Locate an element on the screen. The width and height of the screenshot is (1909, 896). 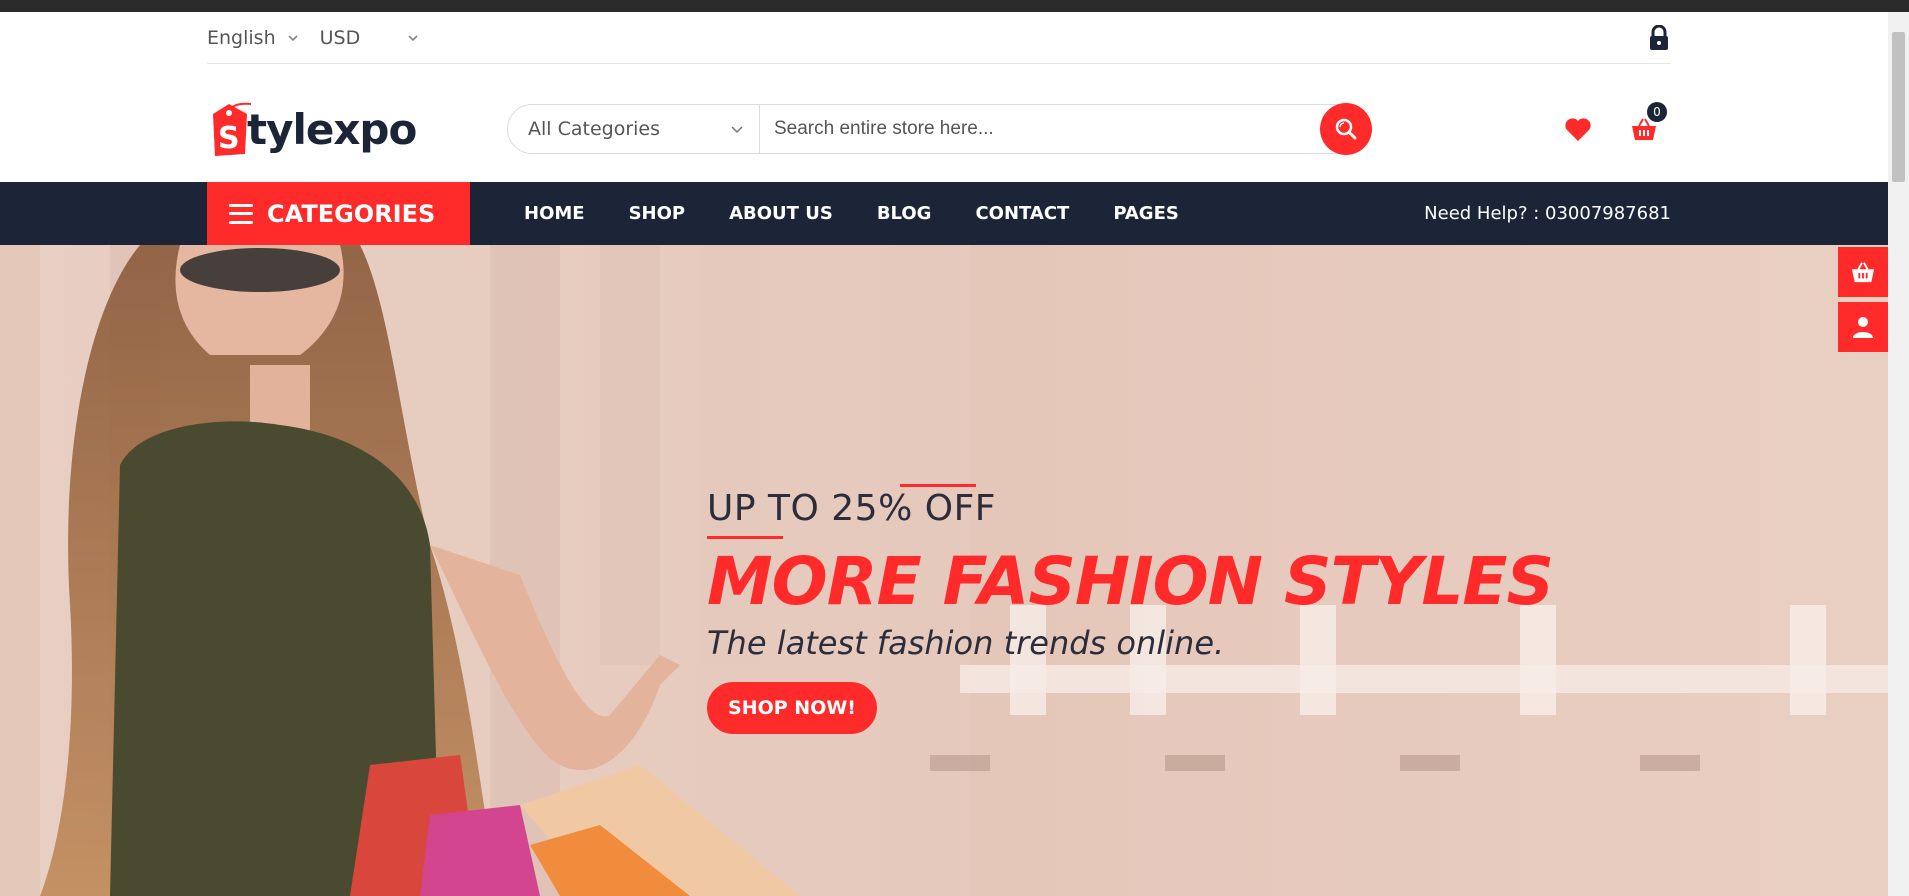
header-icons: 0 is located at coordinates (1615, 123).